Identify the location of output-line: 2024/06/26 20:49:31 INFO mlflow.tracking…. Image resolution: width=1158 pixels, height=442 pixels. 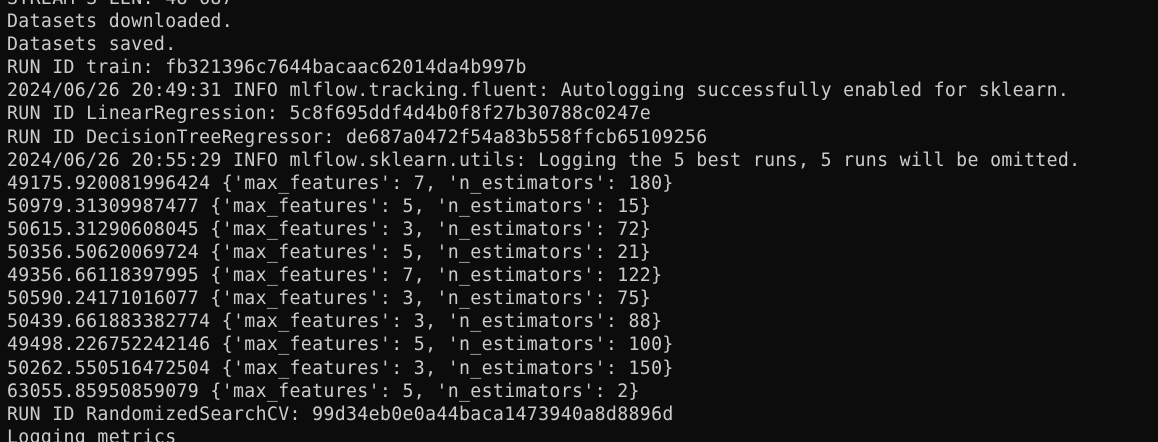
(538, 91).